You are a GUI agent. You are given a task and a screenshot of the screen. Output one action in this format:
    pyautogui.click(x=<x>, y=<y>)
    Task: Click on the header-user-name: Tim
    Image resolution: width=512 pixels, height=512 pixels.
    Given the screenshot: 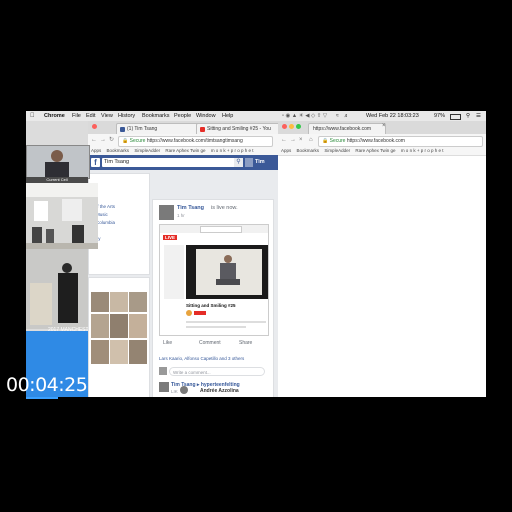 What is the action you would take?
    pyautogui.click(x=260, y=162)
    